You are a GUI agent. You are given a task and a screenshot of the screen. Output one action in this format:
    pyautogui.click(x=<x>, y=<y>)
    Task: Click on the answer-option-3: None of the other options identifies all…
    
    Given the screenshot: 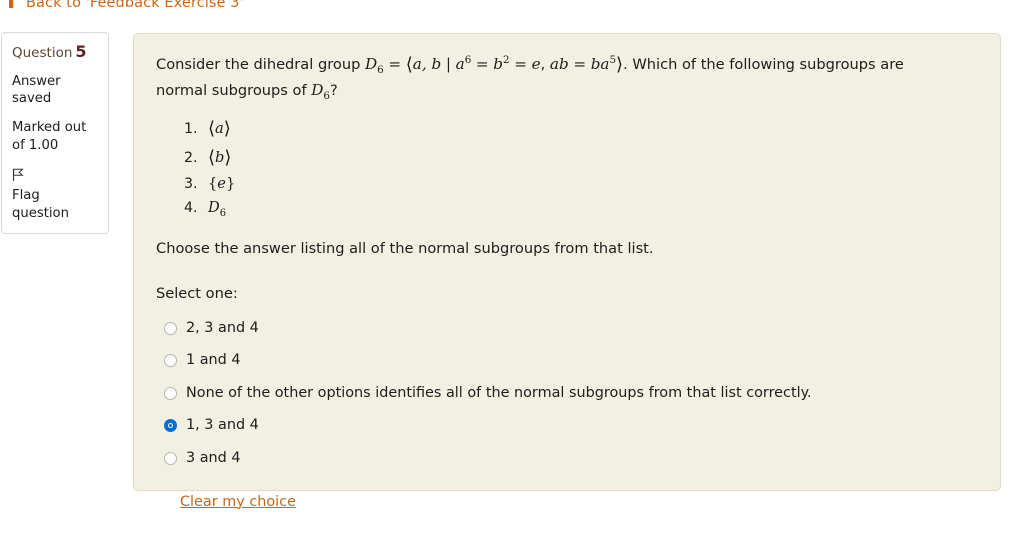 What is the action you would take?
    pyautogui.click(x=567, y=393)
    